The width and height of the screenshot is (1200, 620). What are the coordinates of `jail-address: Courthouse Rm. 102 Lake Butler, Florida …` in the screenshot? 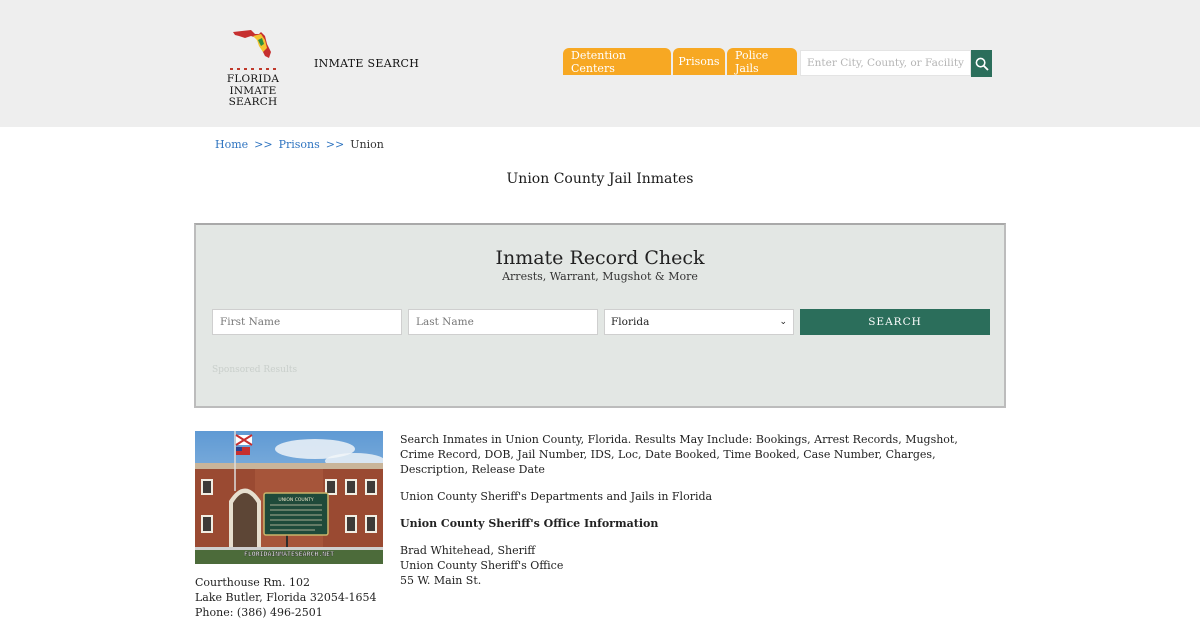 It's located at (286, 597).